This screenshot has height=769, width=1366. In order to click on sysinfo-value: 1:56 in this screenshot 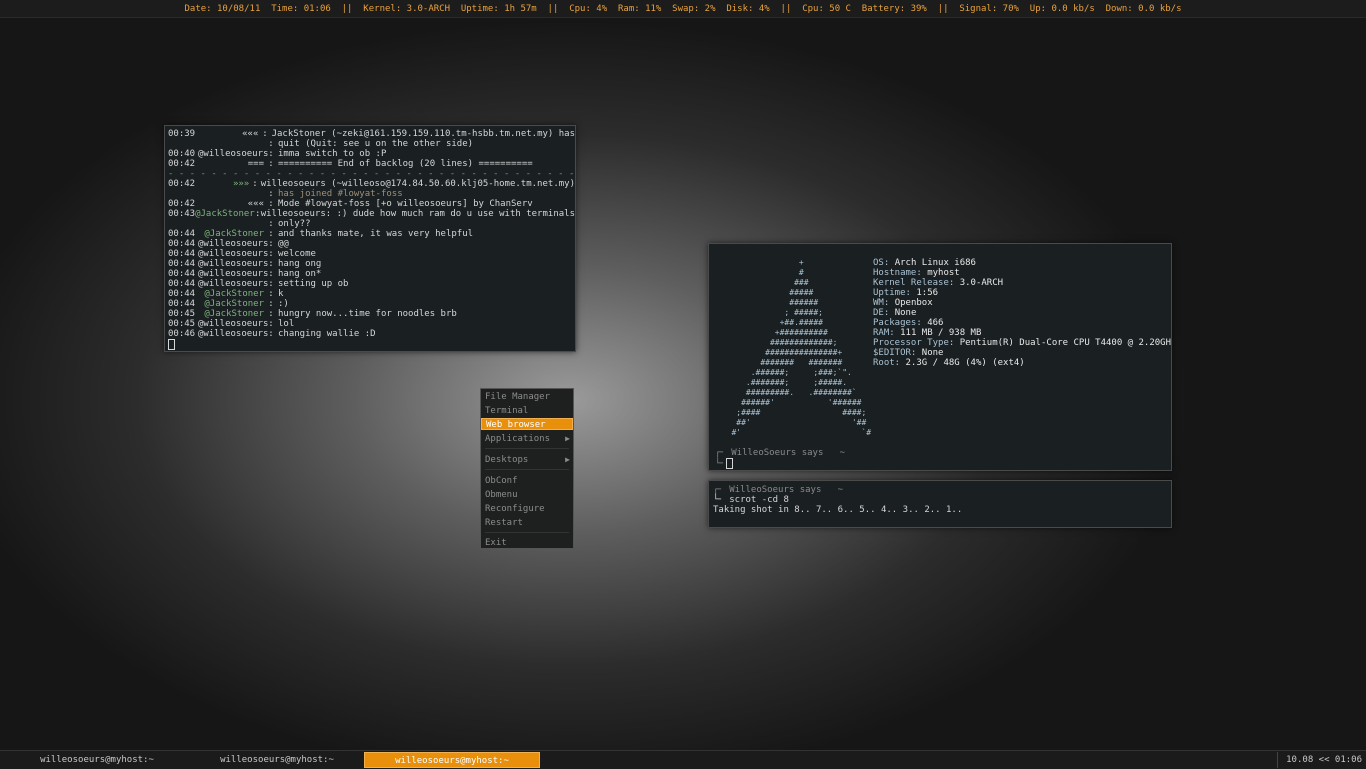, I will do `click(927, 293)`.